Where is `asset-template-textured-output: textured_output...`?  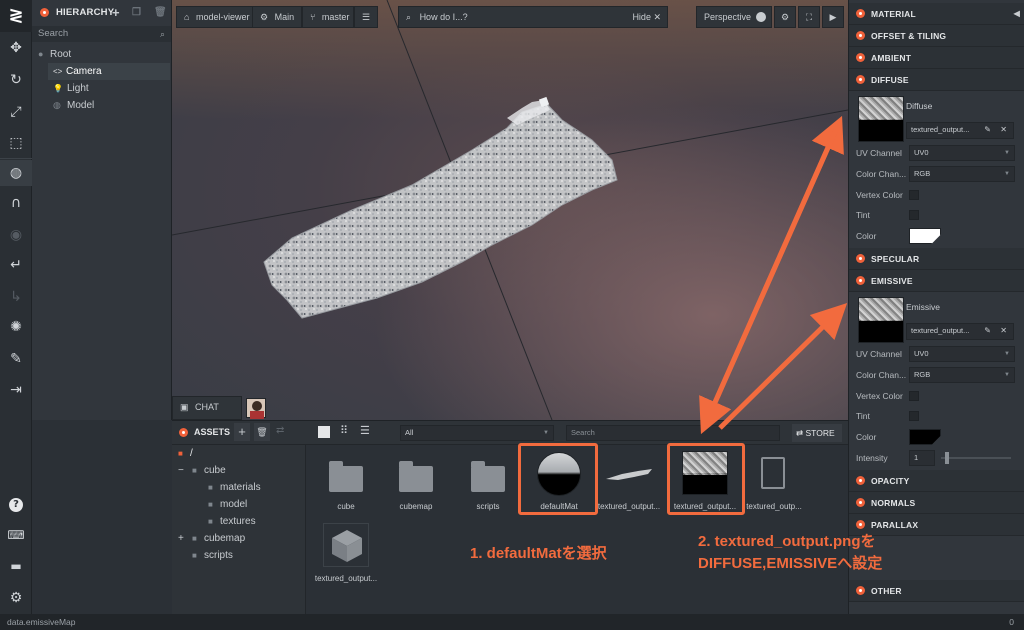
asset-template-textured-output: textured_output... is located at coordinates (346, 554).